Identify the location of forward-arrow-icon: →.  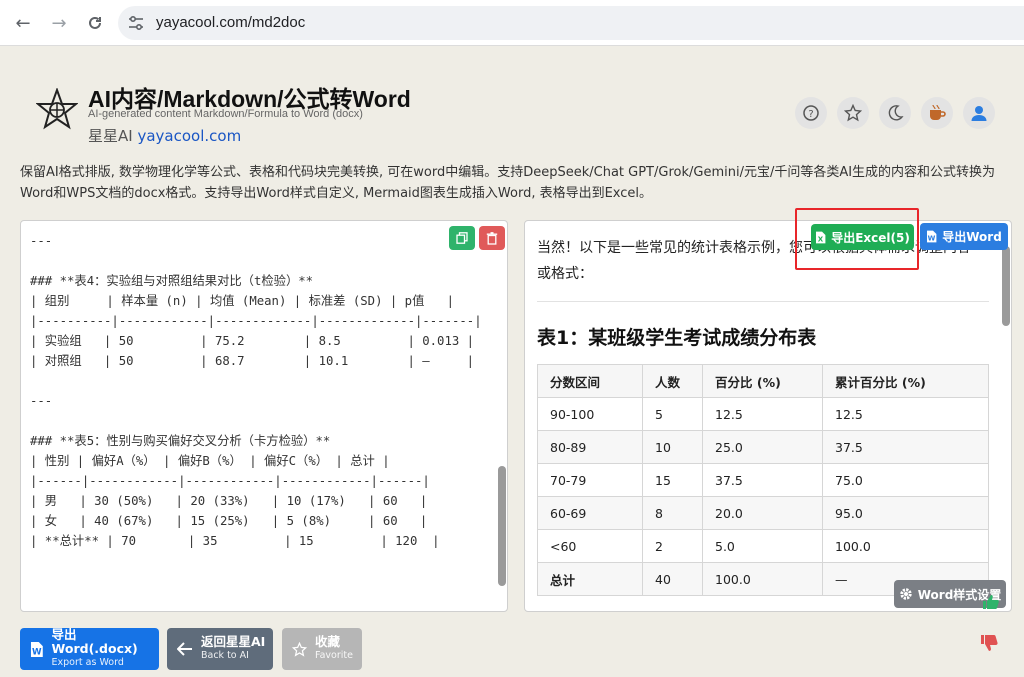
(59, 23).